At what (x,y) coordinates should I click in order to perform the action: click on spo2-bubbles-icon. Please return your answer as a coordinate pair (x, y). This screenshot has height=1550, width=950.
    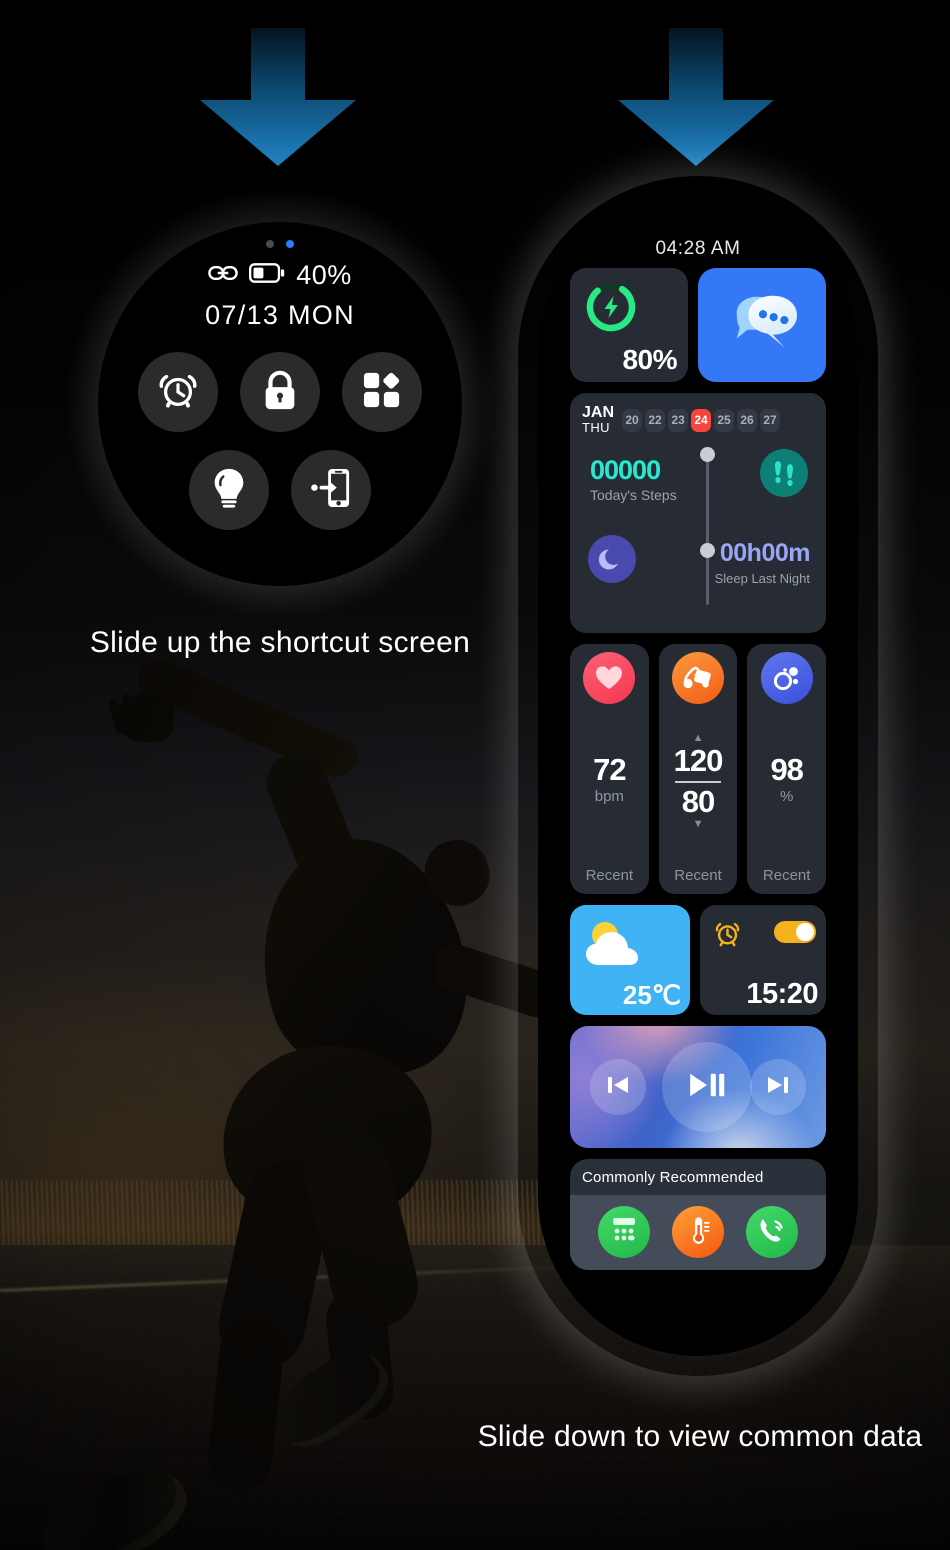
    Looking at the image, I should click on (786, 678).